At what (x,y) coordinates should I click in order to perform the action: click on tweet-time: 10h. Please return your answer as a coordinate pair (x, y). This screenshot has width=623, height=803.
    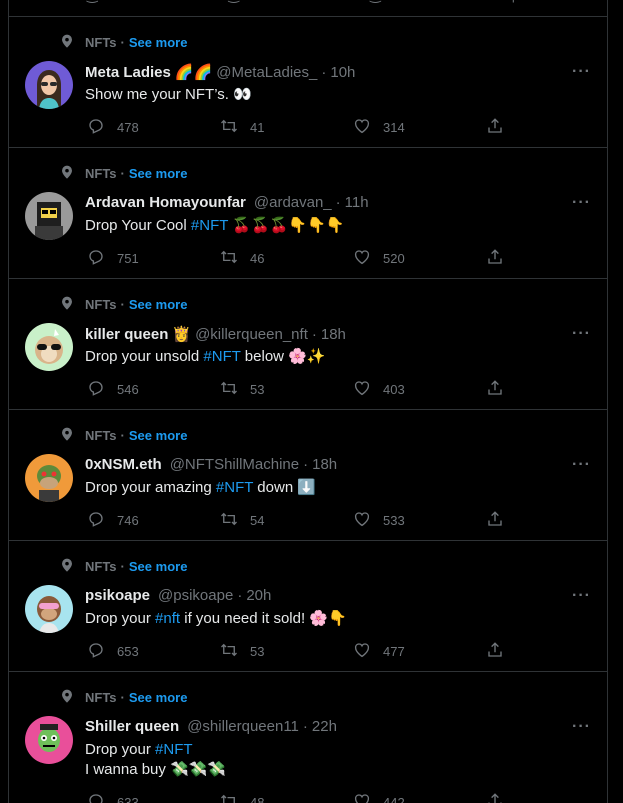
    Looking at the image, I should click on (342, 72).